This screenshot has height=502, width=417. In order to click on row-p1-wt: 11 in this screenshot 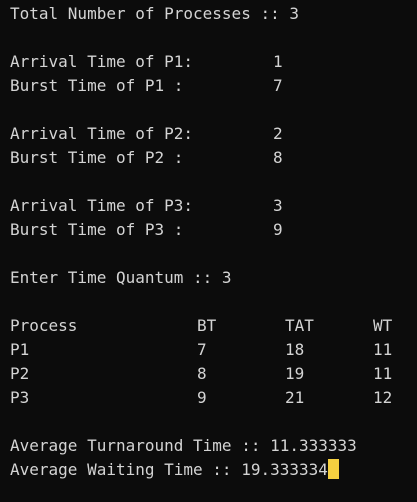, I will do `click(383, 349)`.